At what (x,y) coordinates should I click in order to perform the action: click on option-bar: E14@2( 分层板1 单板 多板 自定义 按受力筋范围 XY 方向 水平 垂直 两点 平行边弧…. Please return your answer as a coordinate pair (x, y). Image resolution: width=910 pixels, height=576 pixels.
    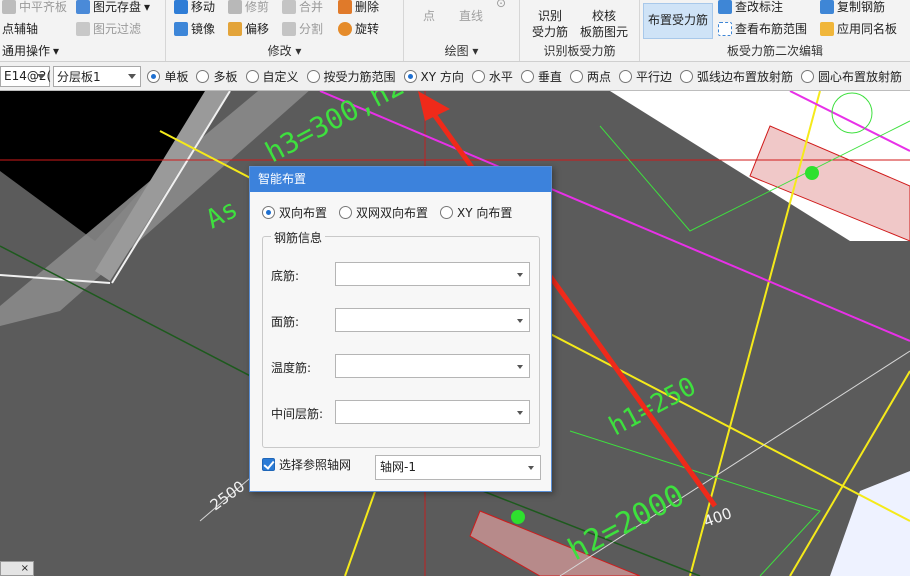
    Looking at the image, I should click on (455, 76).